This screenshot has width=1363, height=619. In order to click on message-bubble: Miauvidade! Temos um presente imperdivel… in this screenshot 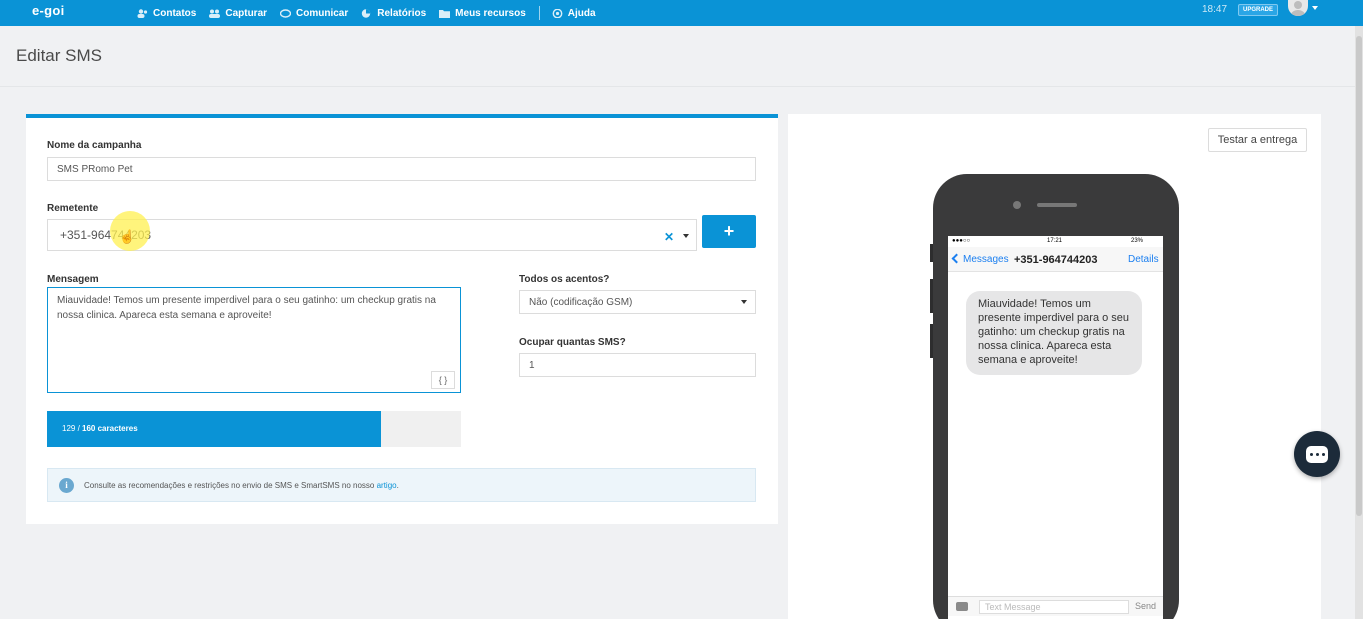, I will do `click(1054, 333)`.